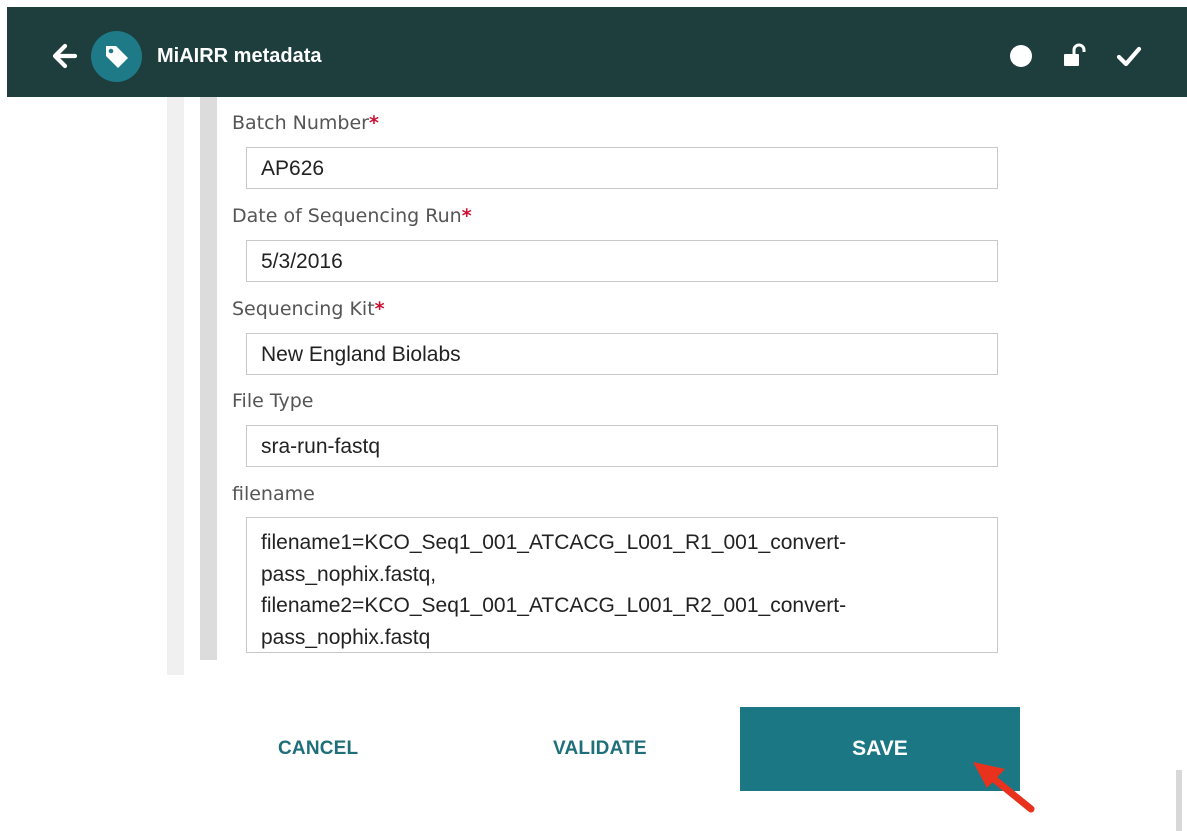 The width and height of the screenshot is (1187, 831). Describe the element at coordinates (622, 261) in the screenshot. I see `sequencing-date-field: 5/3/2016` at that location.